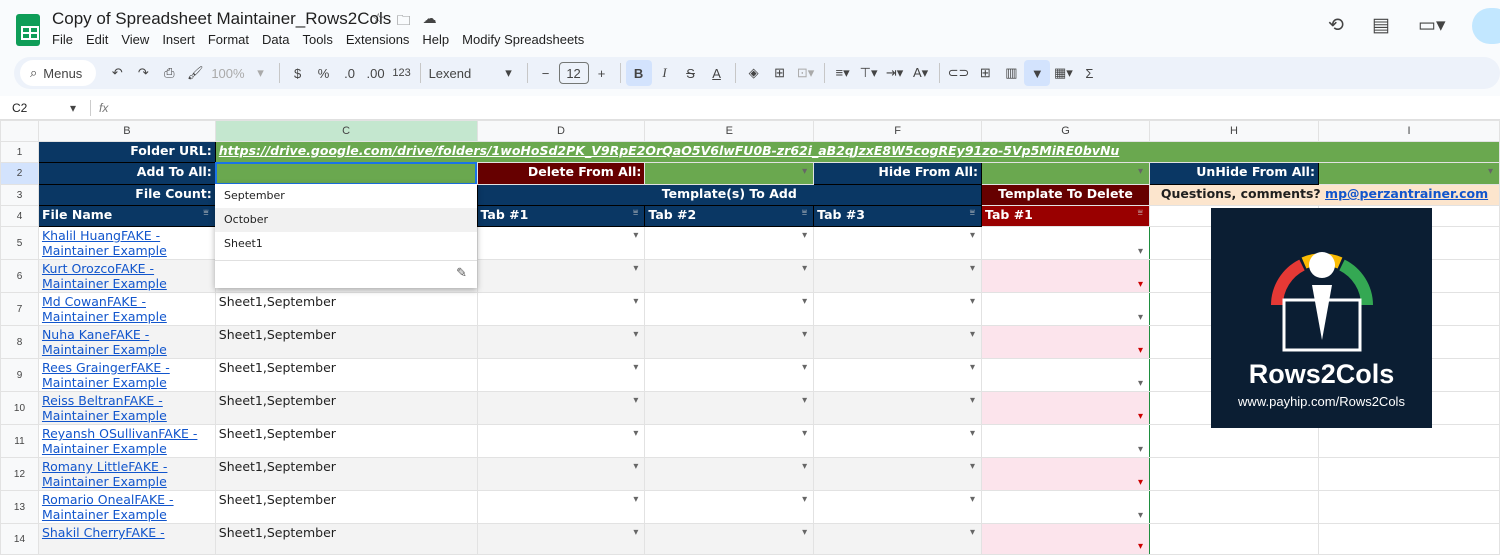 This screenshot has width=1500, height=555. What do you see at coordinates (729, 131) in the screenshot?
I see `column-header-e: E` at bounding box center [729, 131].